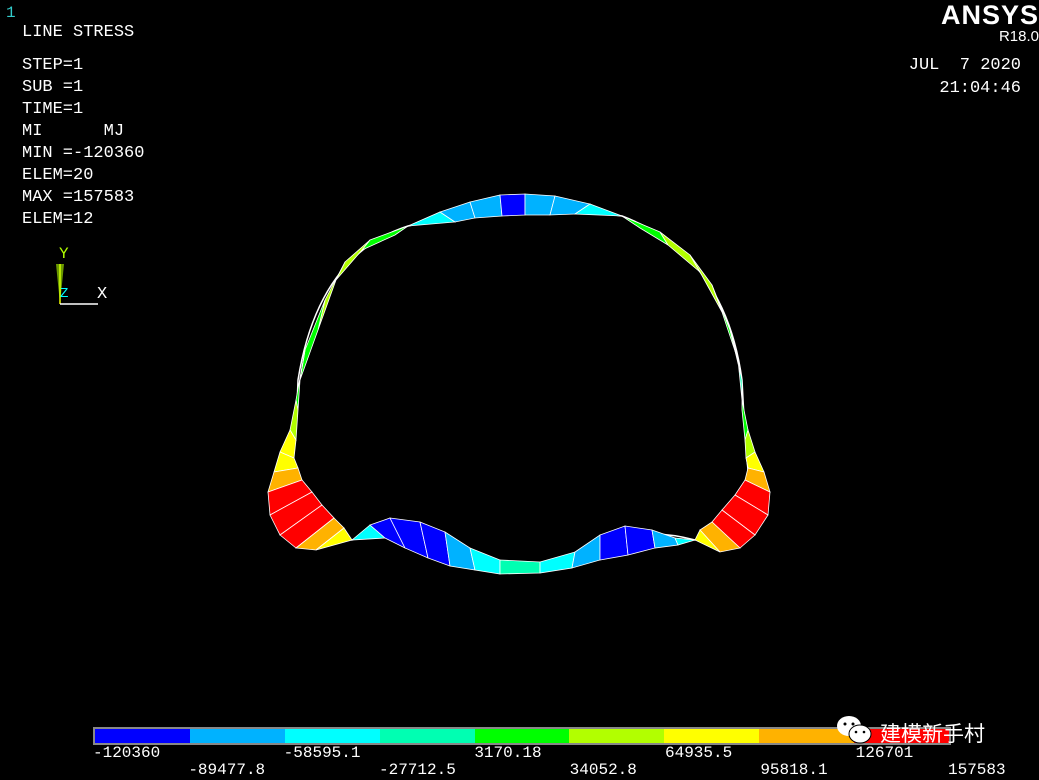 The height and width of the screenshot is (780, 1039). Describe the element at coordinates (794, 770) in the screenshot. I see `legend-bottom-label: 95818.1` at that location.